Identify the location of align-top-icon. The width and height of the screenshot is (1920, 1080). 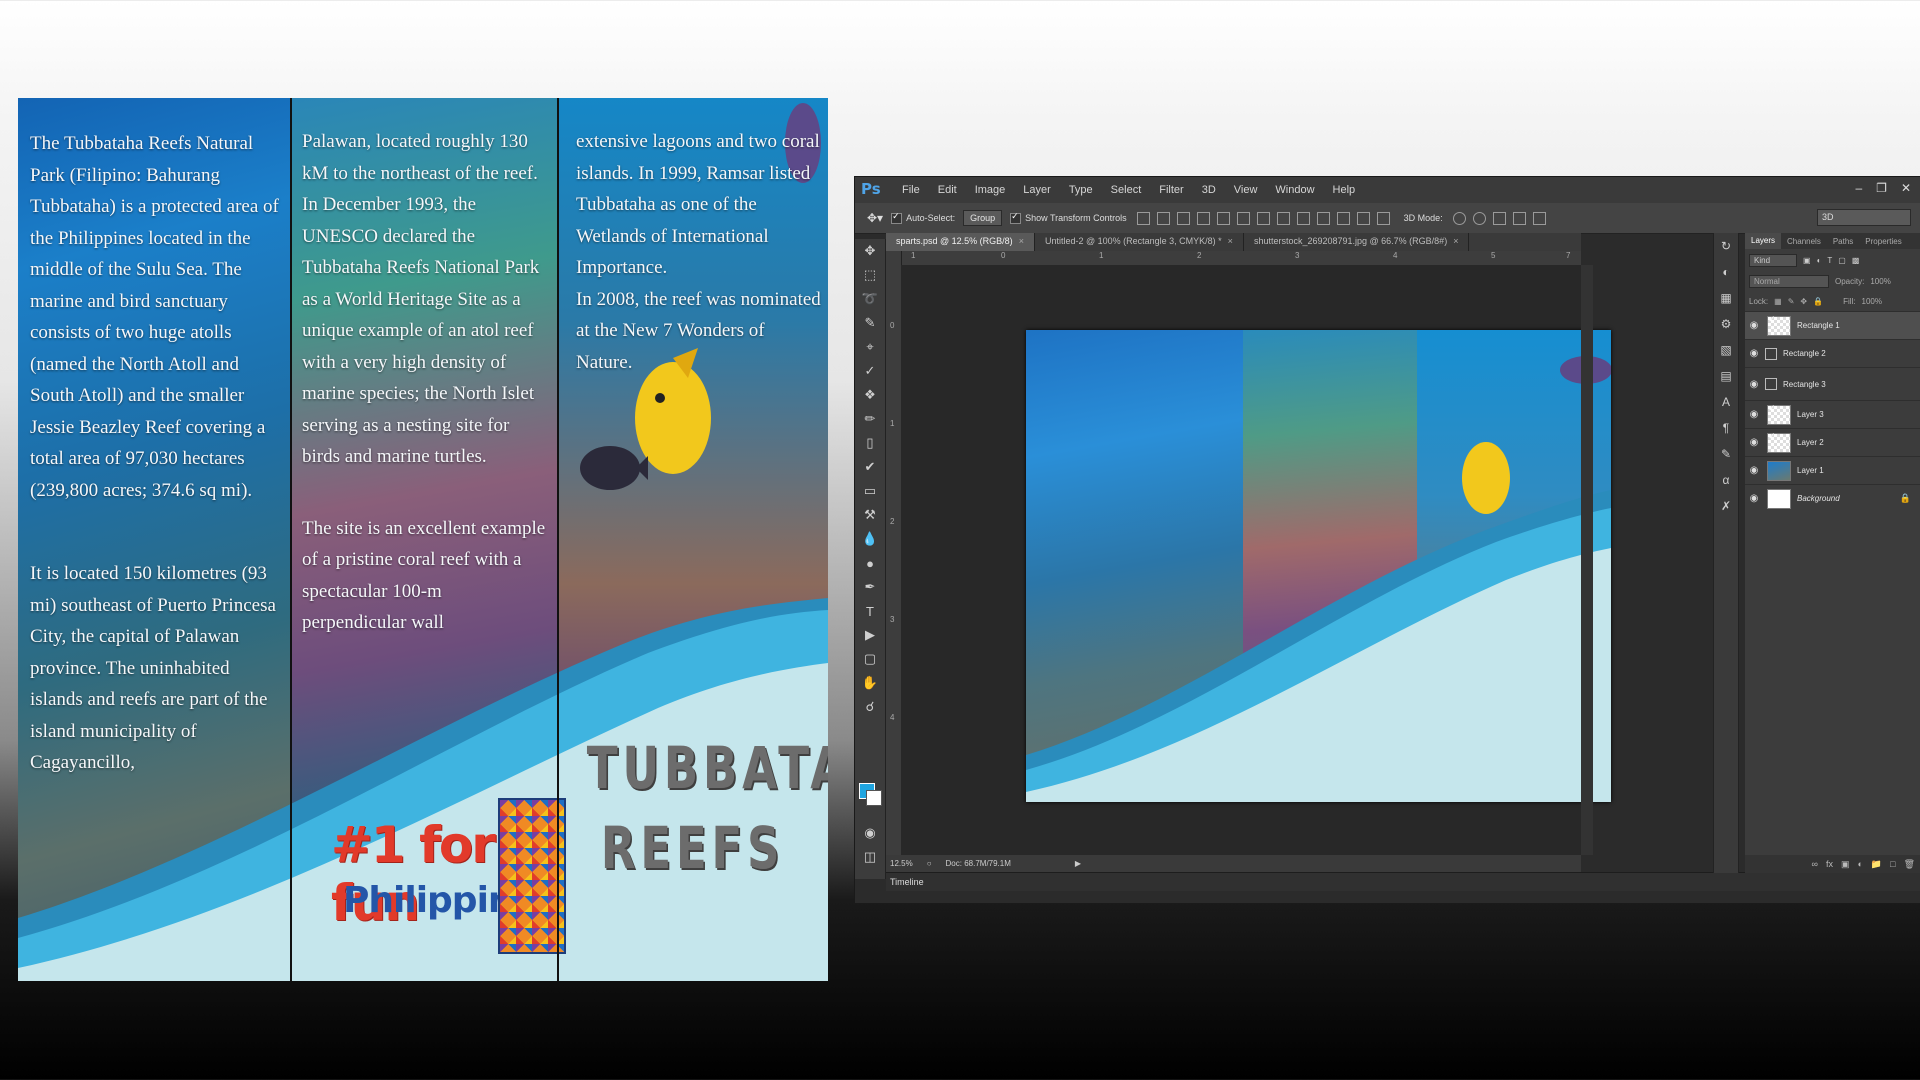
(1143, 218).